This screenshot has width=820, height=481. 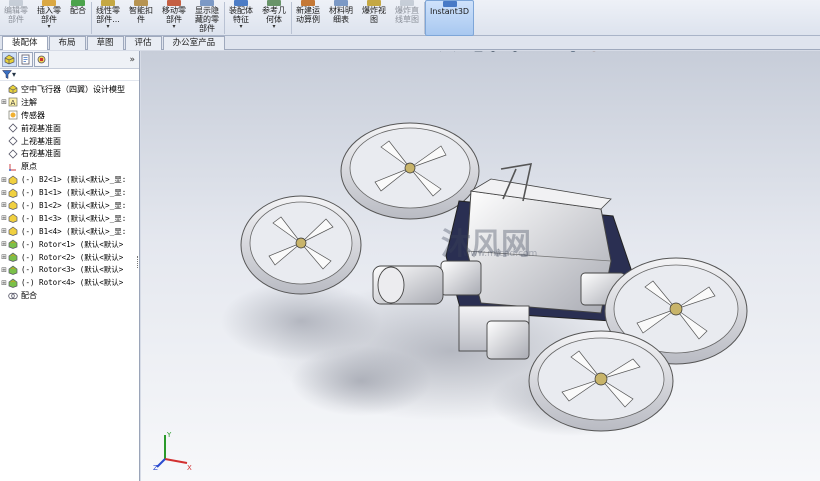 I want to click on tab-evaluate: 评估, so click(x=143, y=43).